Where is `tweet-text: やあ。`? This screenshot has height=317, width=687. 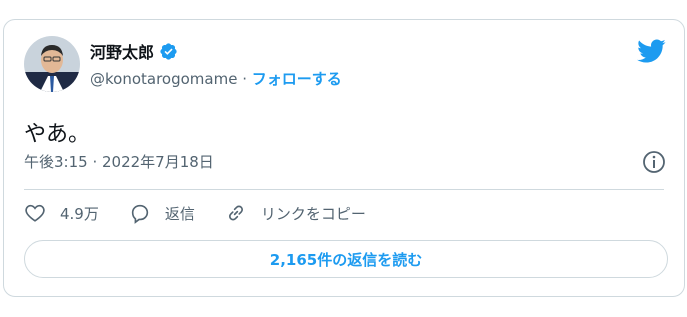 tweet-text: やあ。 is located at coordinates (57, 134).